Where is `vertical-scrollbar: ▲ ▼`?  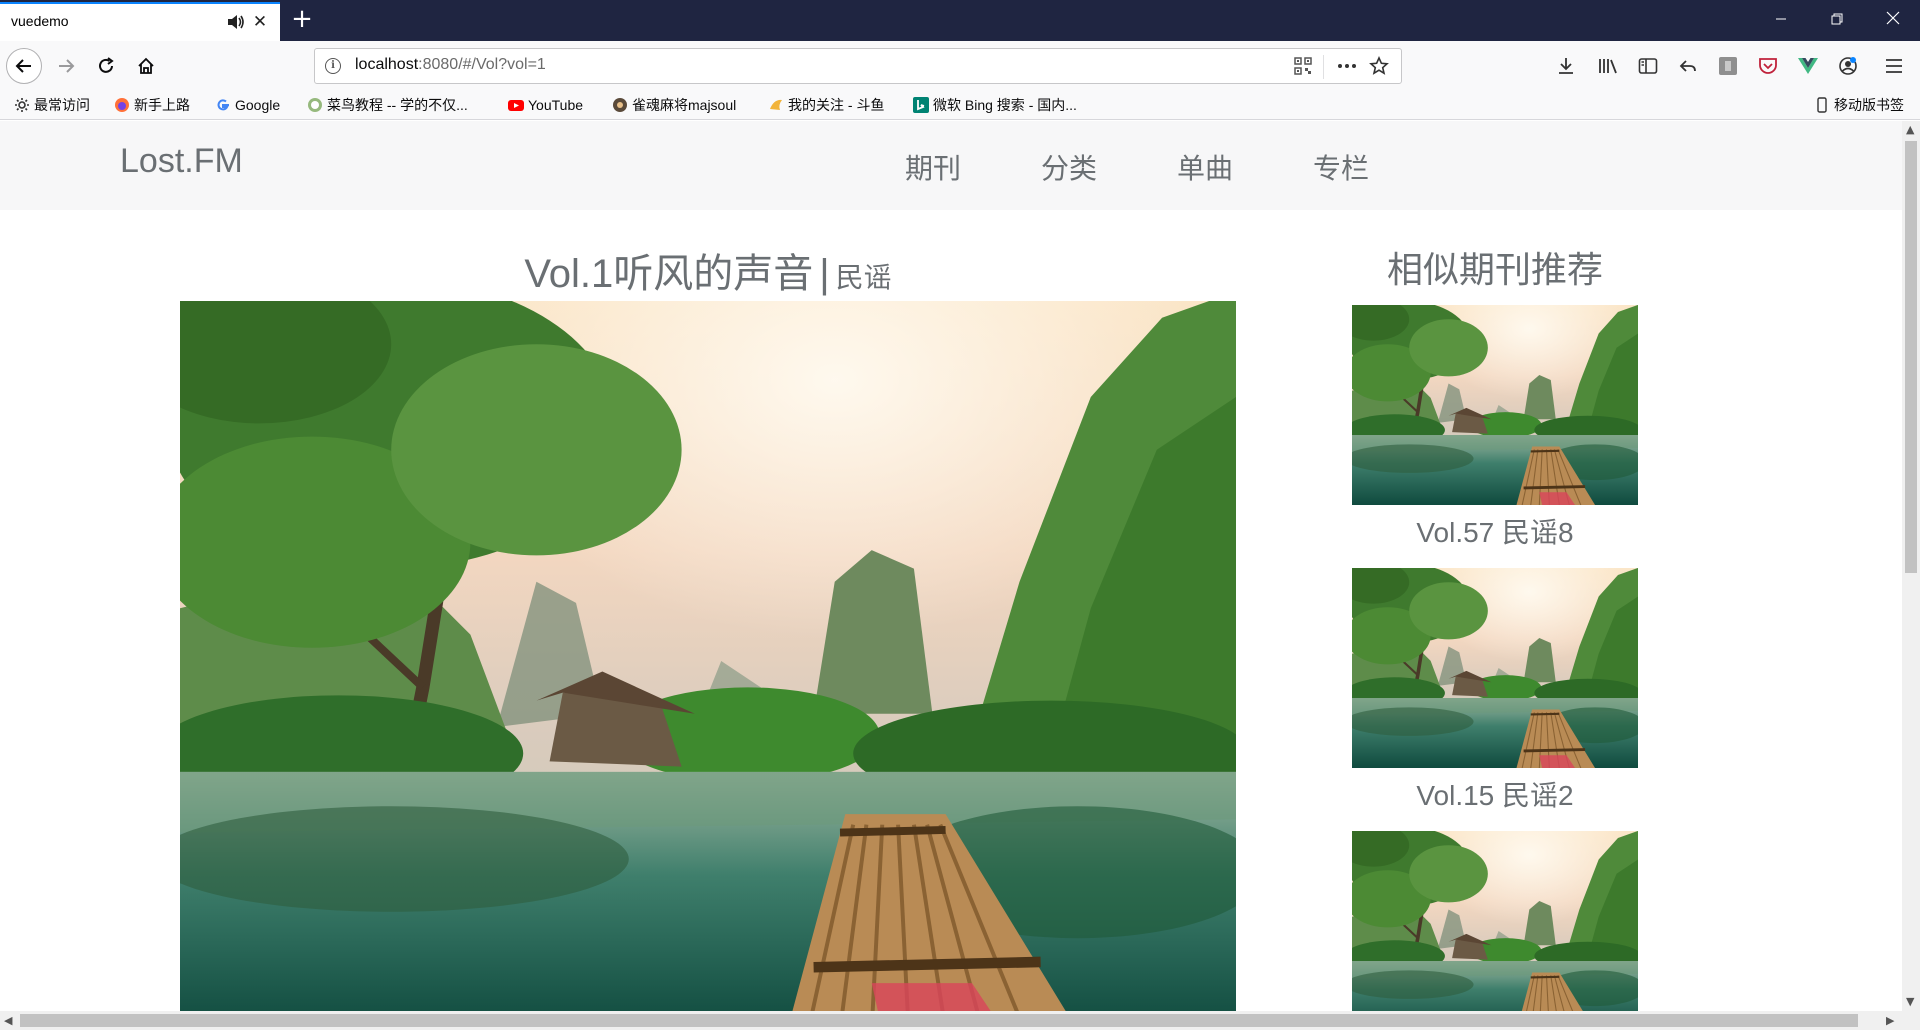
vertical-scrollbar: ▲ ▼ is located at coordinates (1911, 566).